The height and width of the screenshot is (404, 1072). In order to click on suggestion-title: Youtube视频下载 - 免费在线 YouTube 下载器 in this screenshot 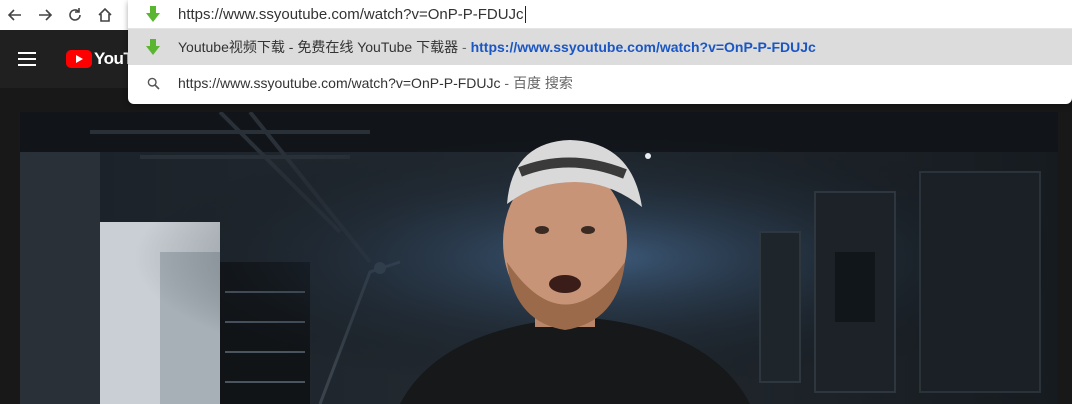, I will do `click(318, 47)`.